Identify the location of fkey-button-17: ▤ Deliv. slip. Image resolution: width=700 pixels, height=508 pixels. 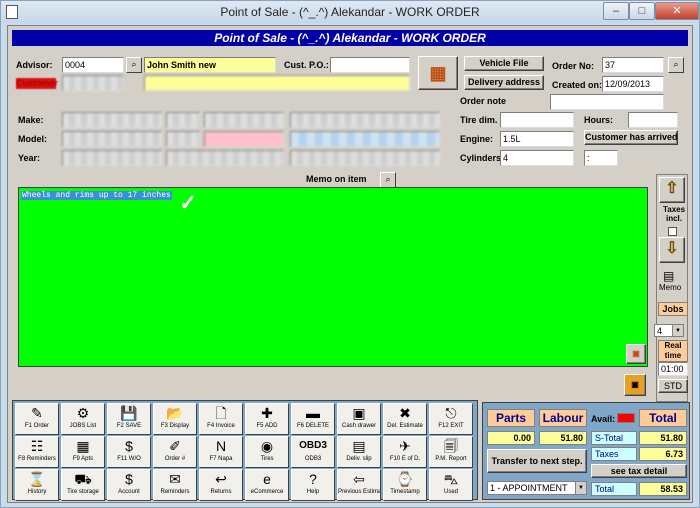
(359, 452).